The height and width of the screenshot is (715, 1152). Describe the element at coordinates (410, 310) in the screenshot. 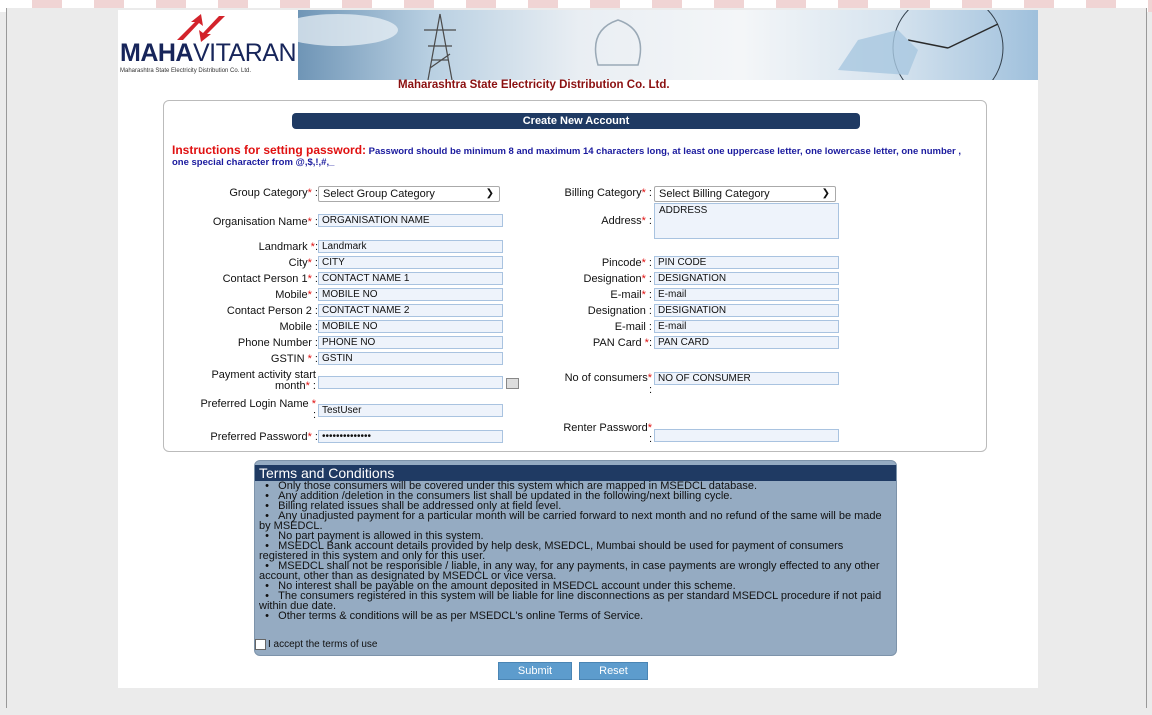

I see `contact2-input: CONTACT NAME 2` at that location.